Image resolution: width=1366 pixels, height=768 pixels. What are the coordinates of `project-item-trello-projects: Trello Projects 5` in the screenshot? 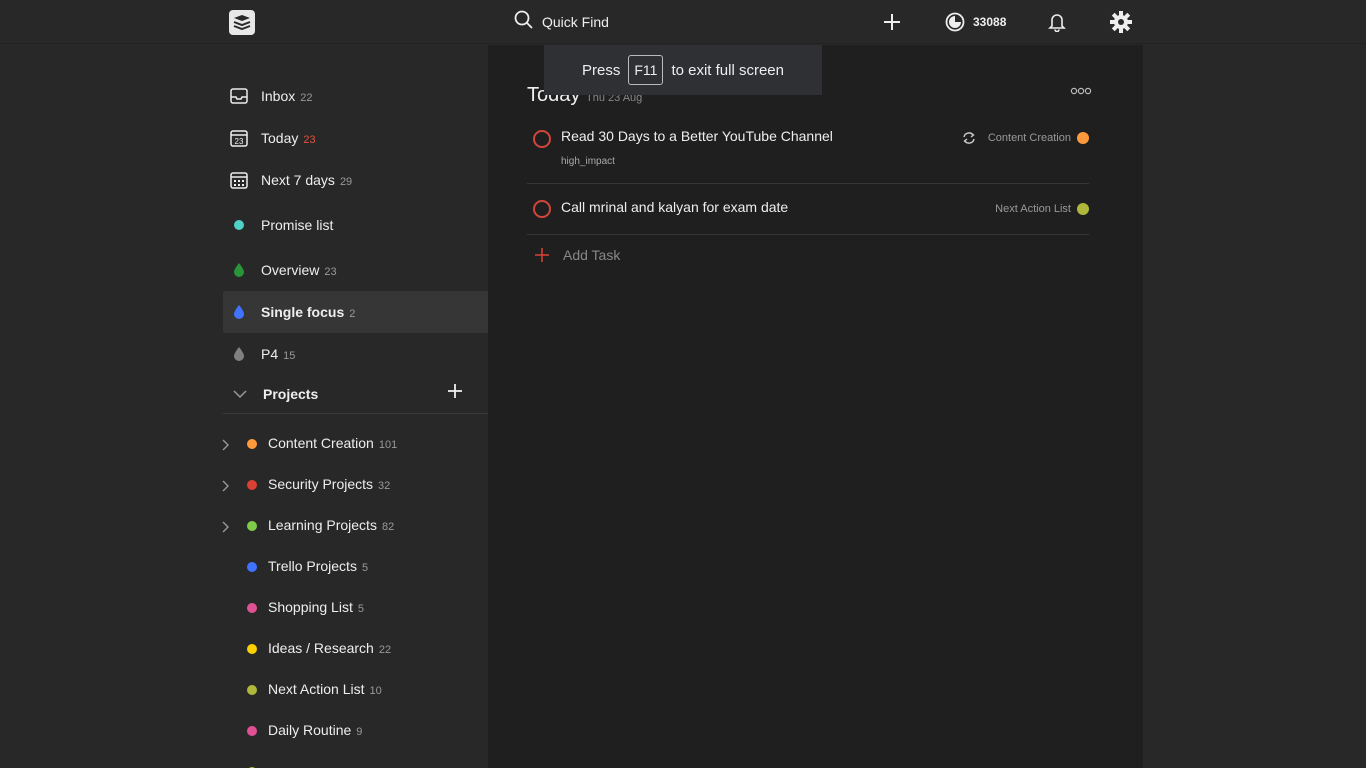 It's located at (353, 567).